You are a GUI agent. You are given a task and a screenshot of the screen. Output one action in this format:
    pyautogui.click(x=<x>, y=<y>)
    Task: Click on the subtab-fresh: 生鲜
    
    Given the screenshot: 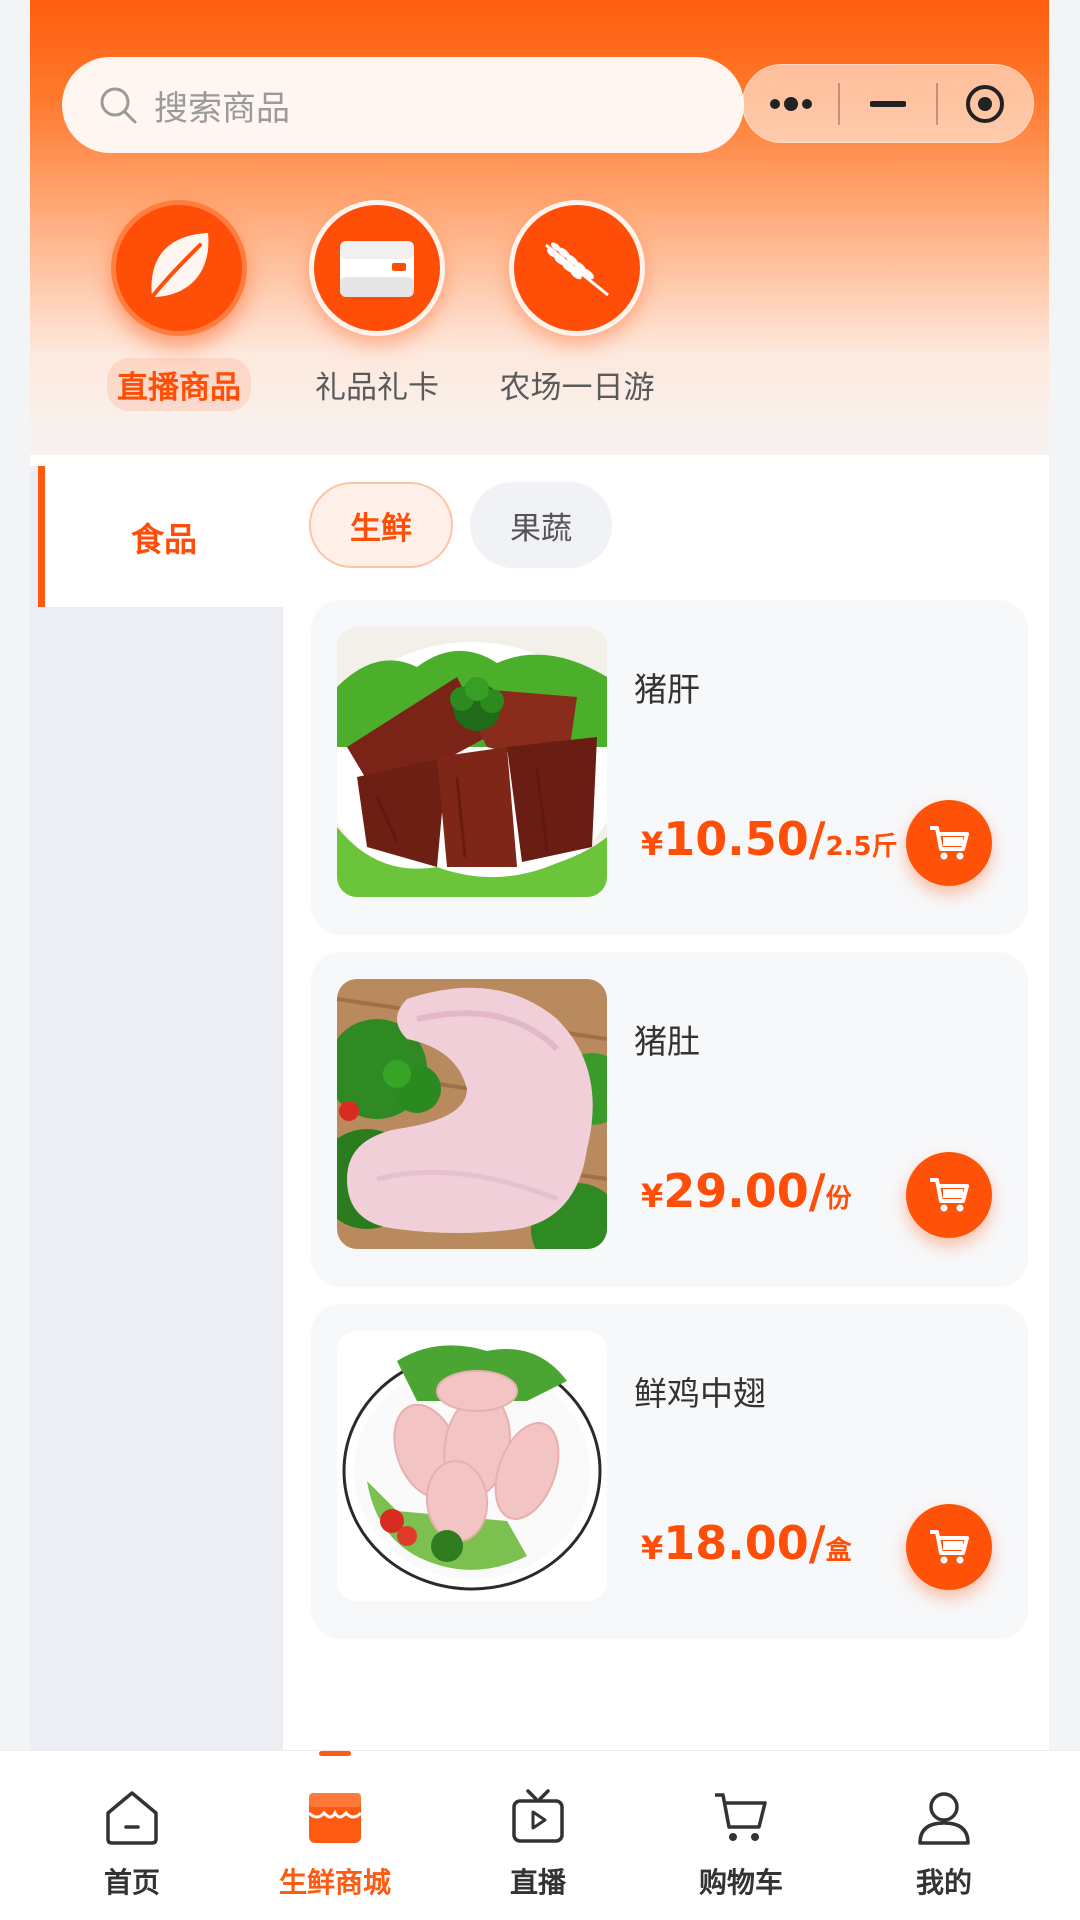 What is the action you would take?
    pyautogui.click(x=381, y=525)
    